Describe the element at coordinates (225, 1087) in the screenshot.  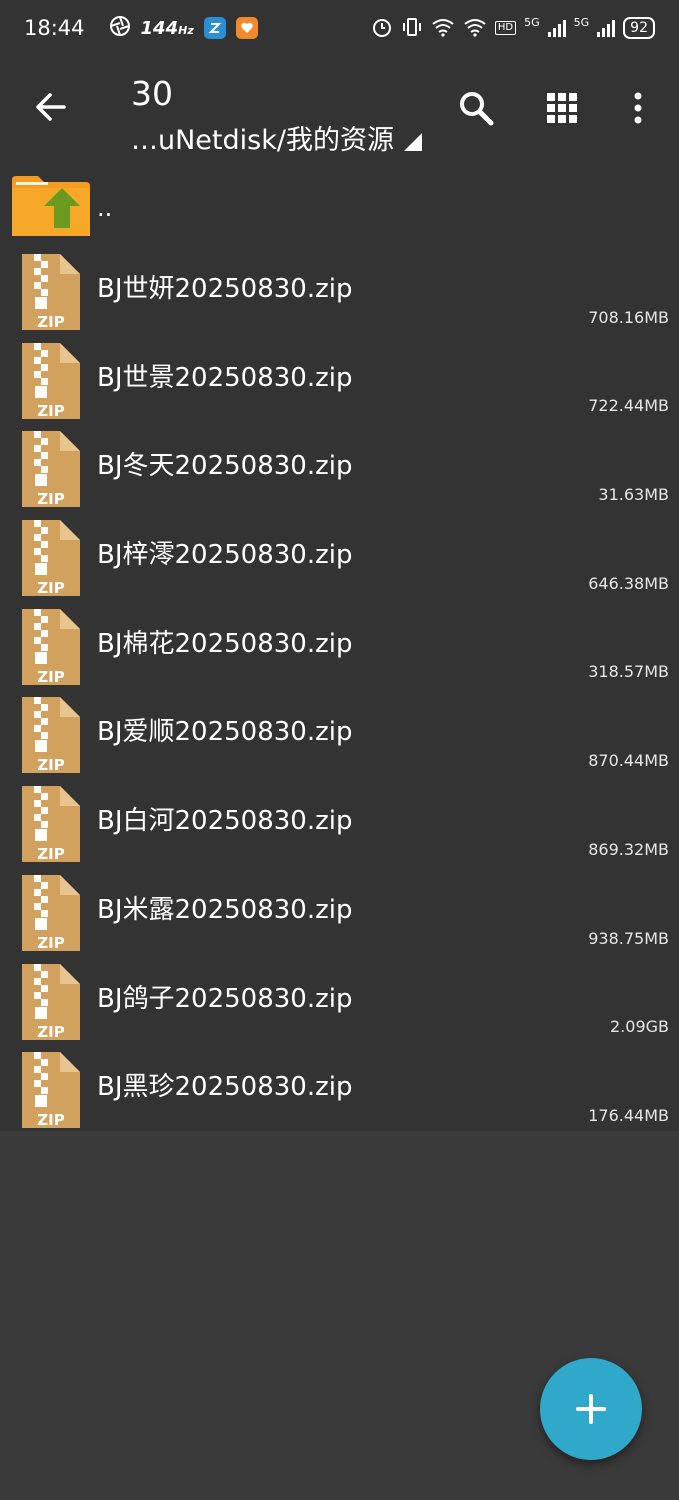
I see `file-name: BJ黑珍20250830.zip` at that location.